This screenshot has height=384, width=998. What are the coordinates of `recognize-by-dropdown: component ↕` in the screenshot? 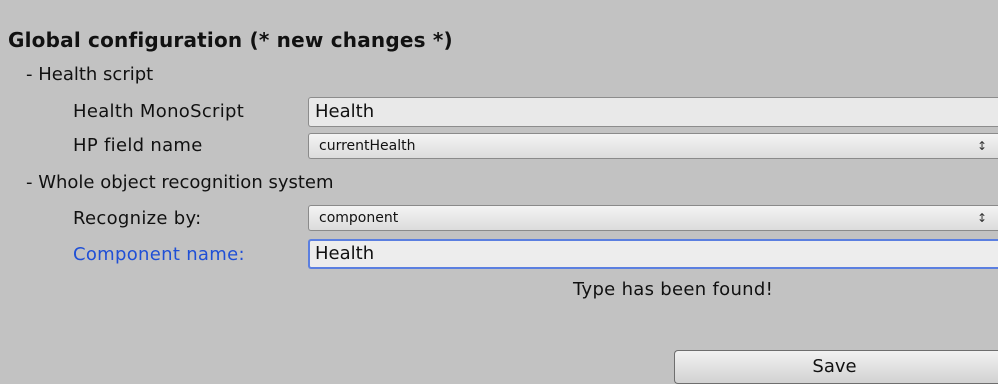 It's located at (653, 218).